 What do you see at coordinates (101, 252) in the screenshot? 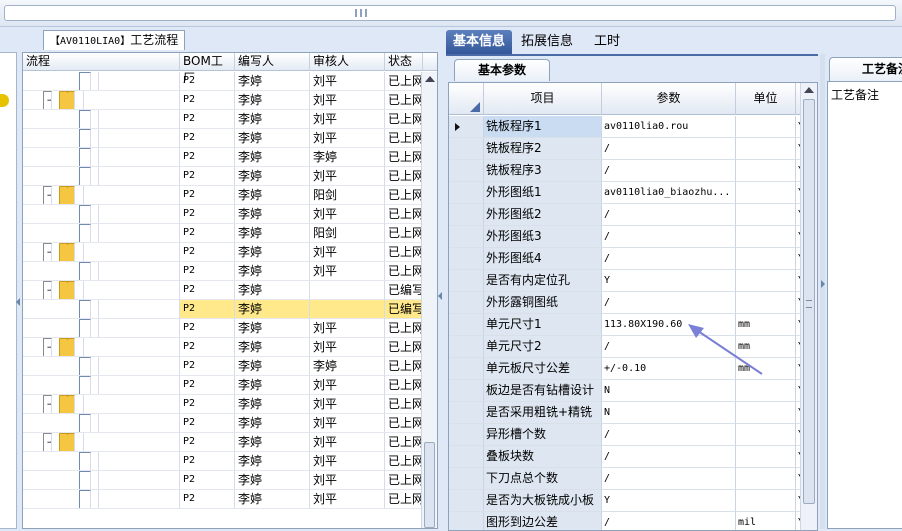
I see `tree-node: − 钻孔1` at bounding box center [101, 252].